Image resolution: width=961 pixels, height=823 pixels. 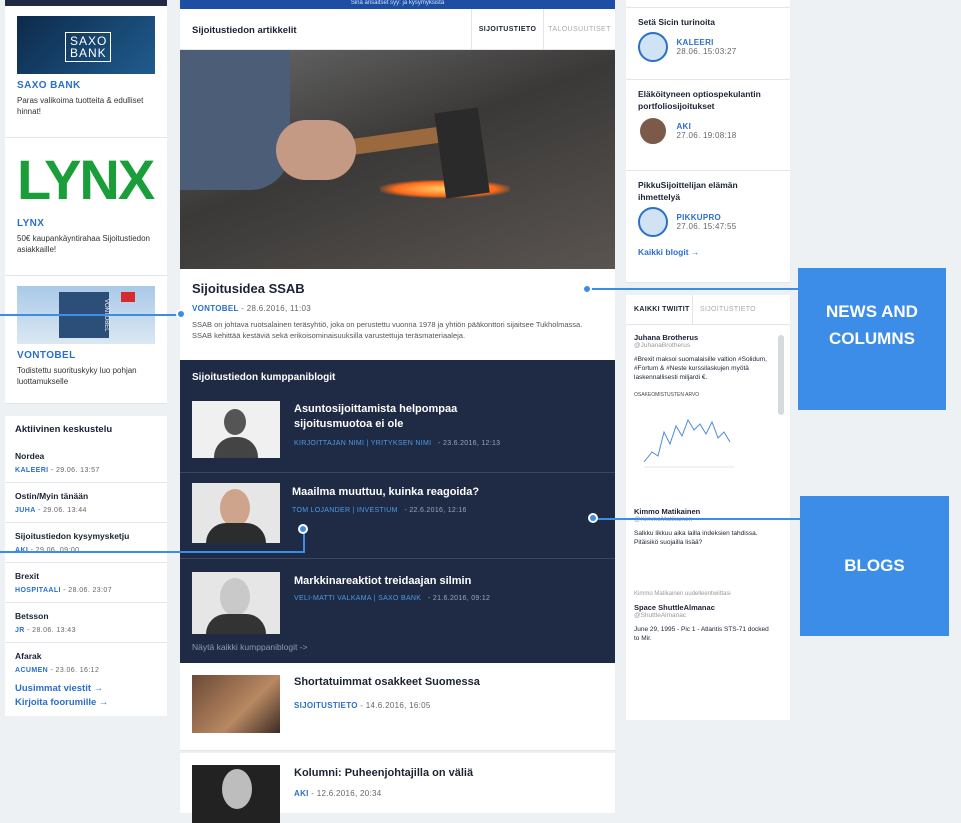 I want to click on discussion-item-title: Sijoitustiedon kysymysketju, so click(x=86, y=536).